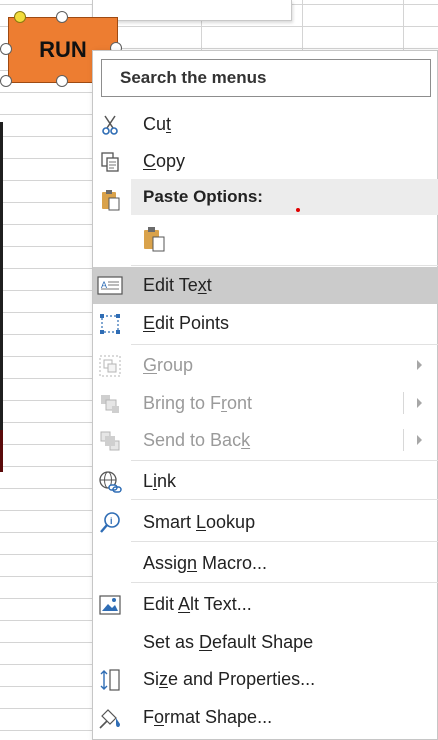 The image size is (438, 740). I want to click on resize-handle-left, so click(6, 49).